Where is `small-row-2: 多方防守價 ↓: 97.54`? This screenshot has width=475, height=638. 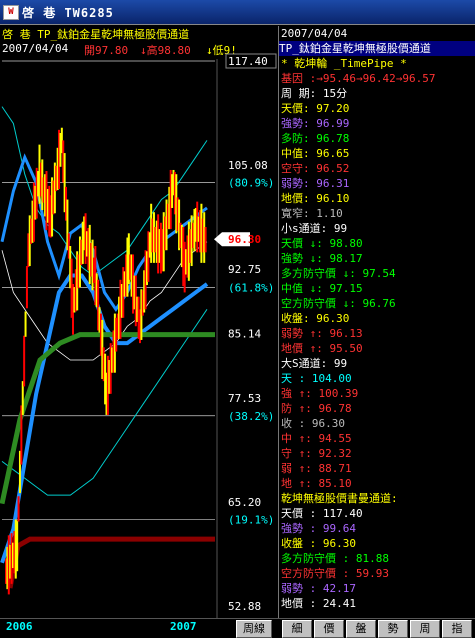 small-row-2: 多方防守價 ↓: 97.54 is located at coordinates (338, 273).